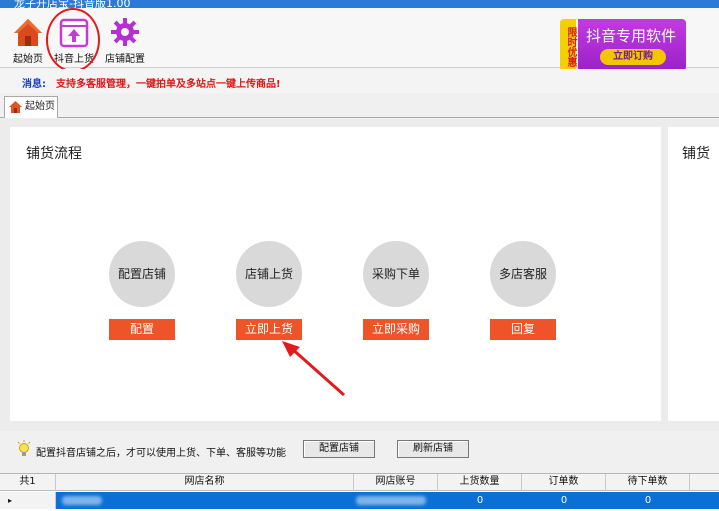  What do you see at coordinates (34, 84) in the screenshot?
I see `message-label: 消息:` at bounding box center [34, 84].